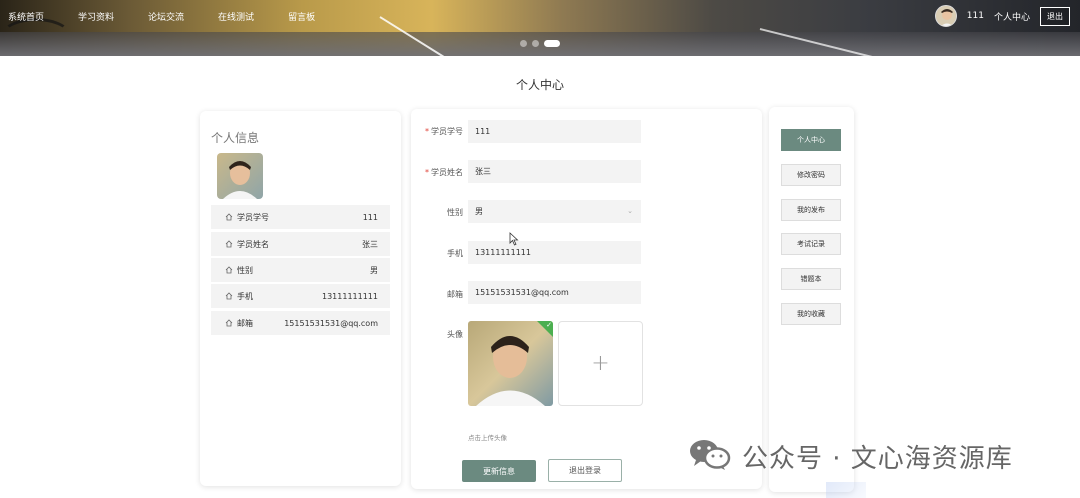  I want to click on upload-tip: 点击上传头像, so click(487, 438).